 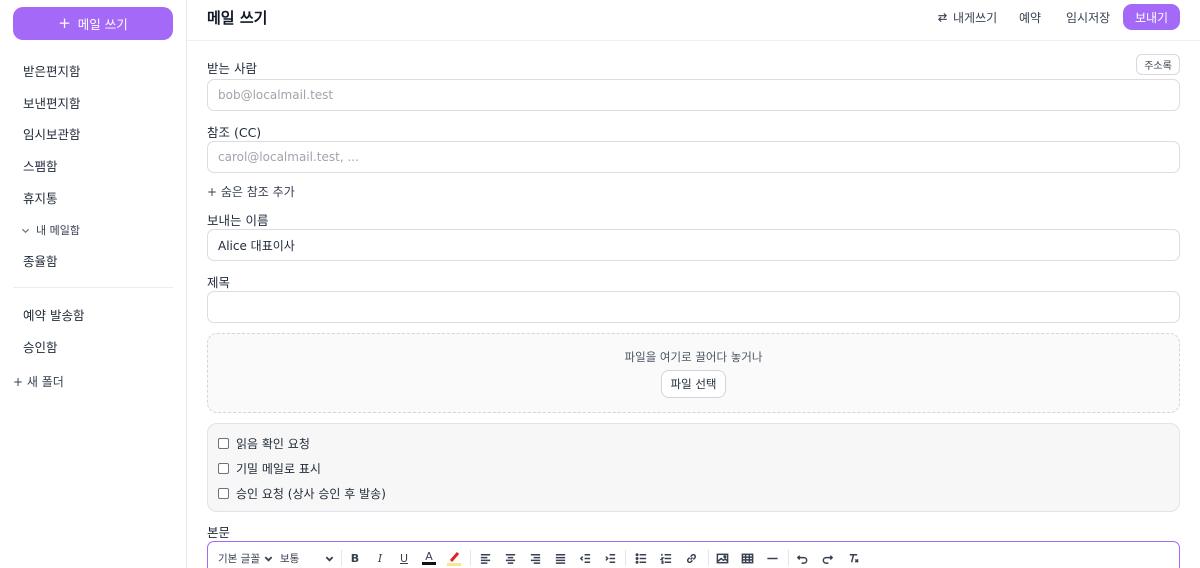 I want to click on approval-request-checkbox, so click(x=223, y=493).